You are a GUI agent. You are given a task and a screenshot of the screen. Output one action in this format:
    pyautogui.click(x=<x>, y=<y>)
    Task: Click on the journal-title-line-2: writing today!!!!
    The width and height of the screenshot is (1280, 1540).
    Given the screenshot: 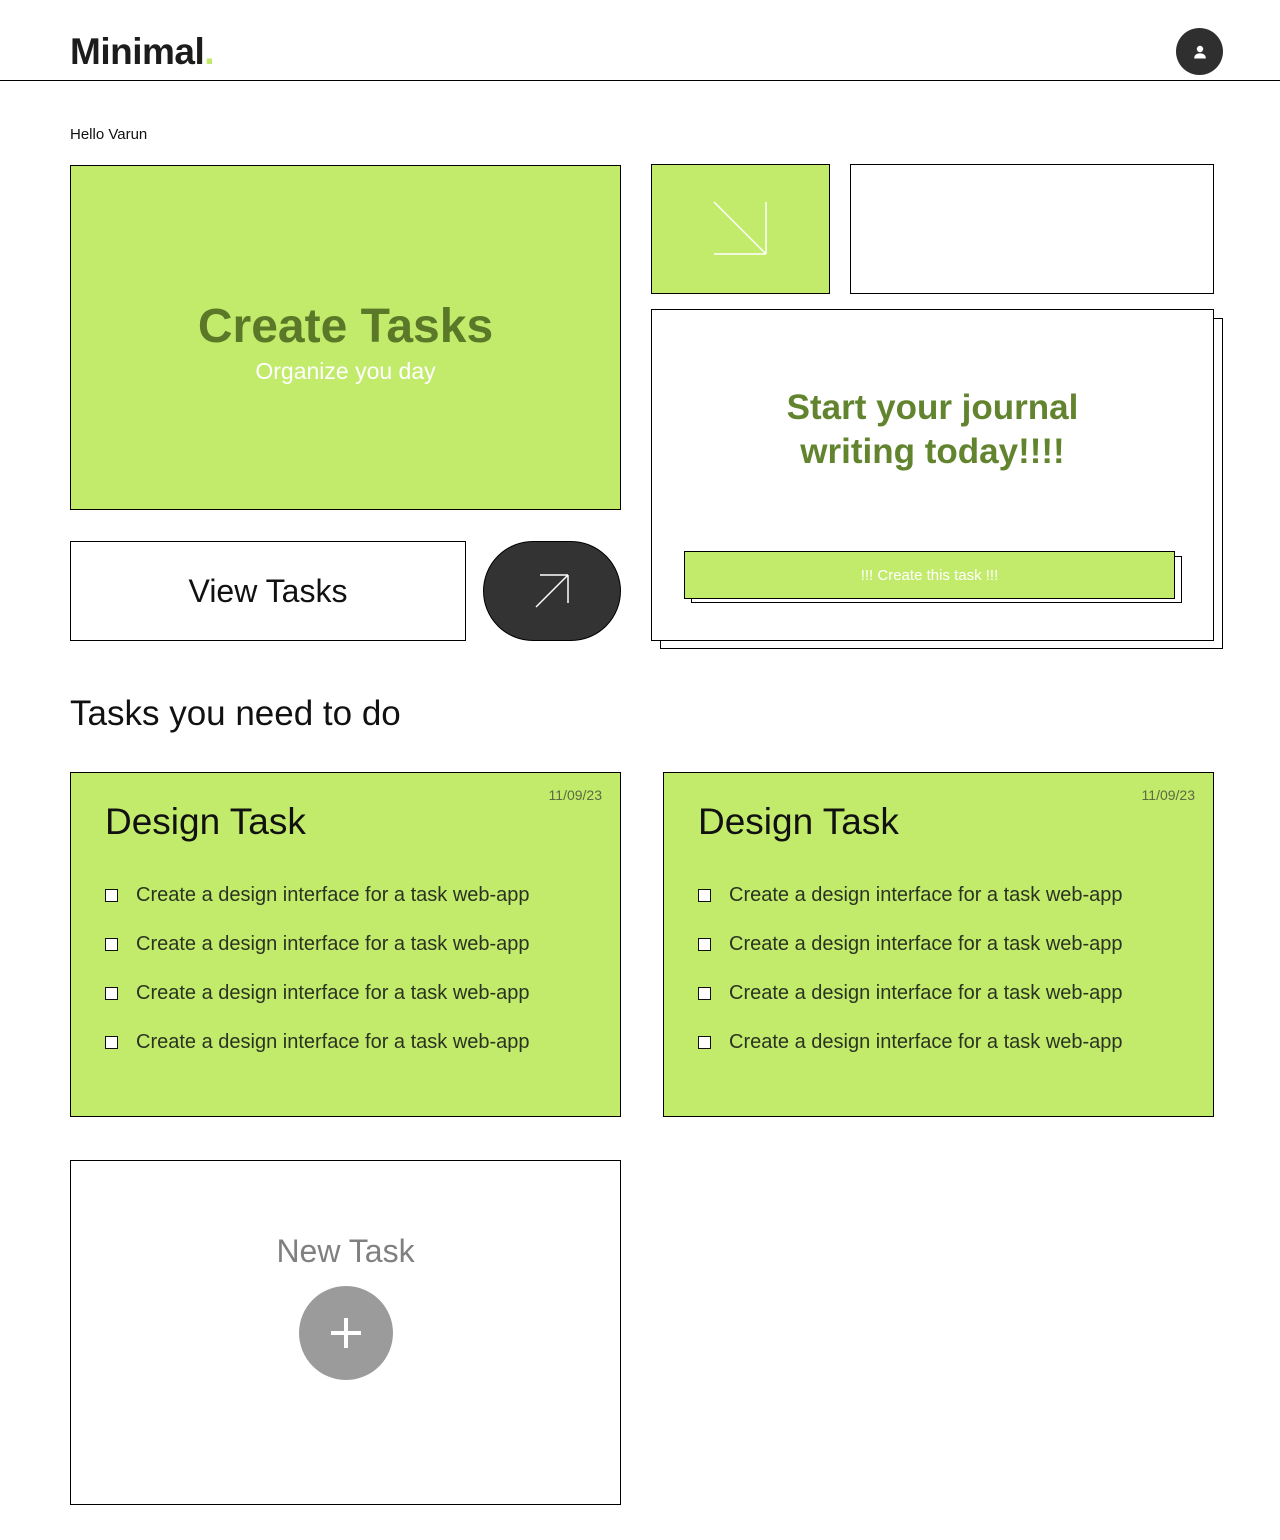 What is the action you would take?
    pyautogui.click(x=932, y=451)
    